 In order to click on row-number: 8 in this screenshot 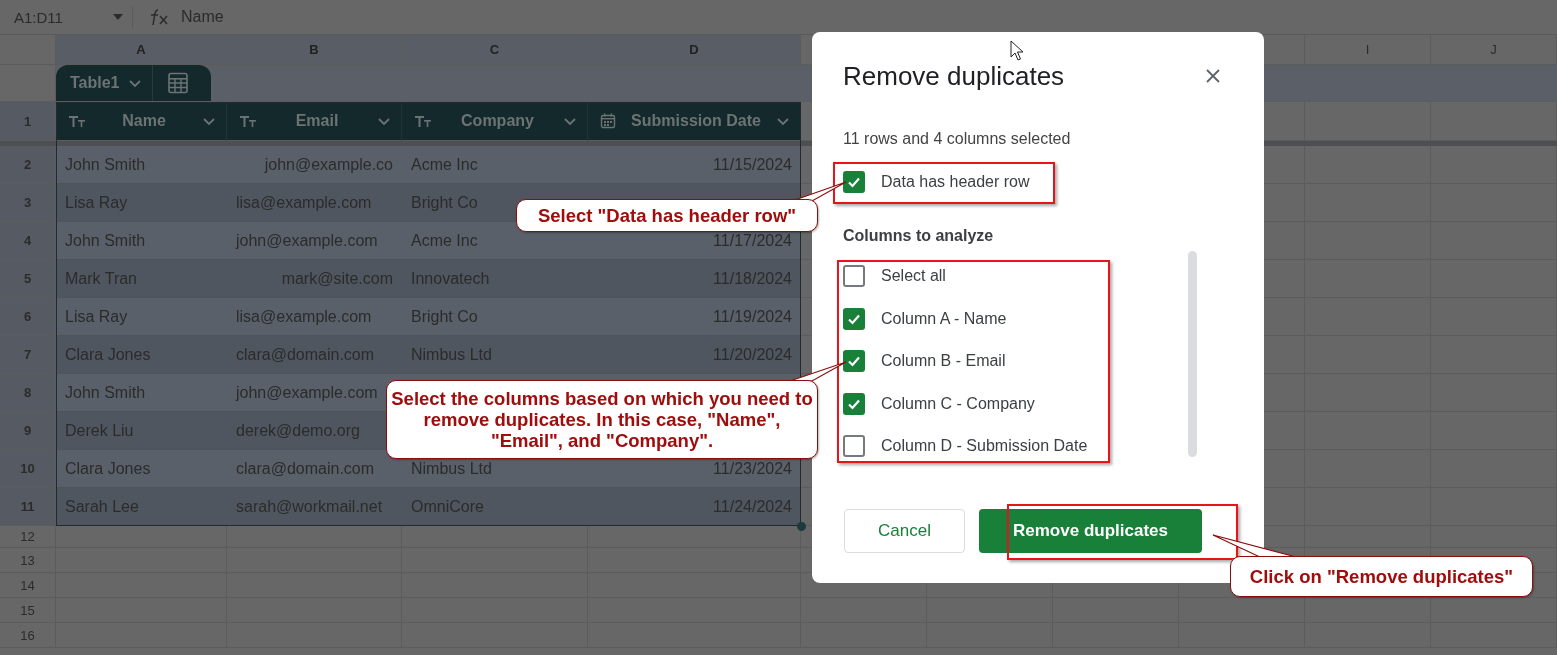, I will do `click(28, 393)`.